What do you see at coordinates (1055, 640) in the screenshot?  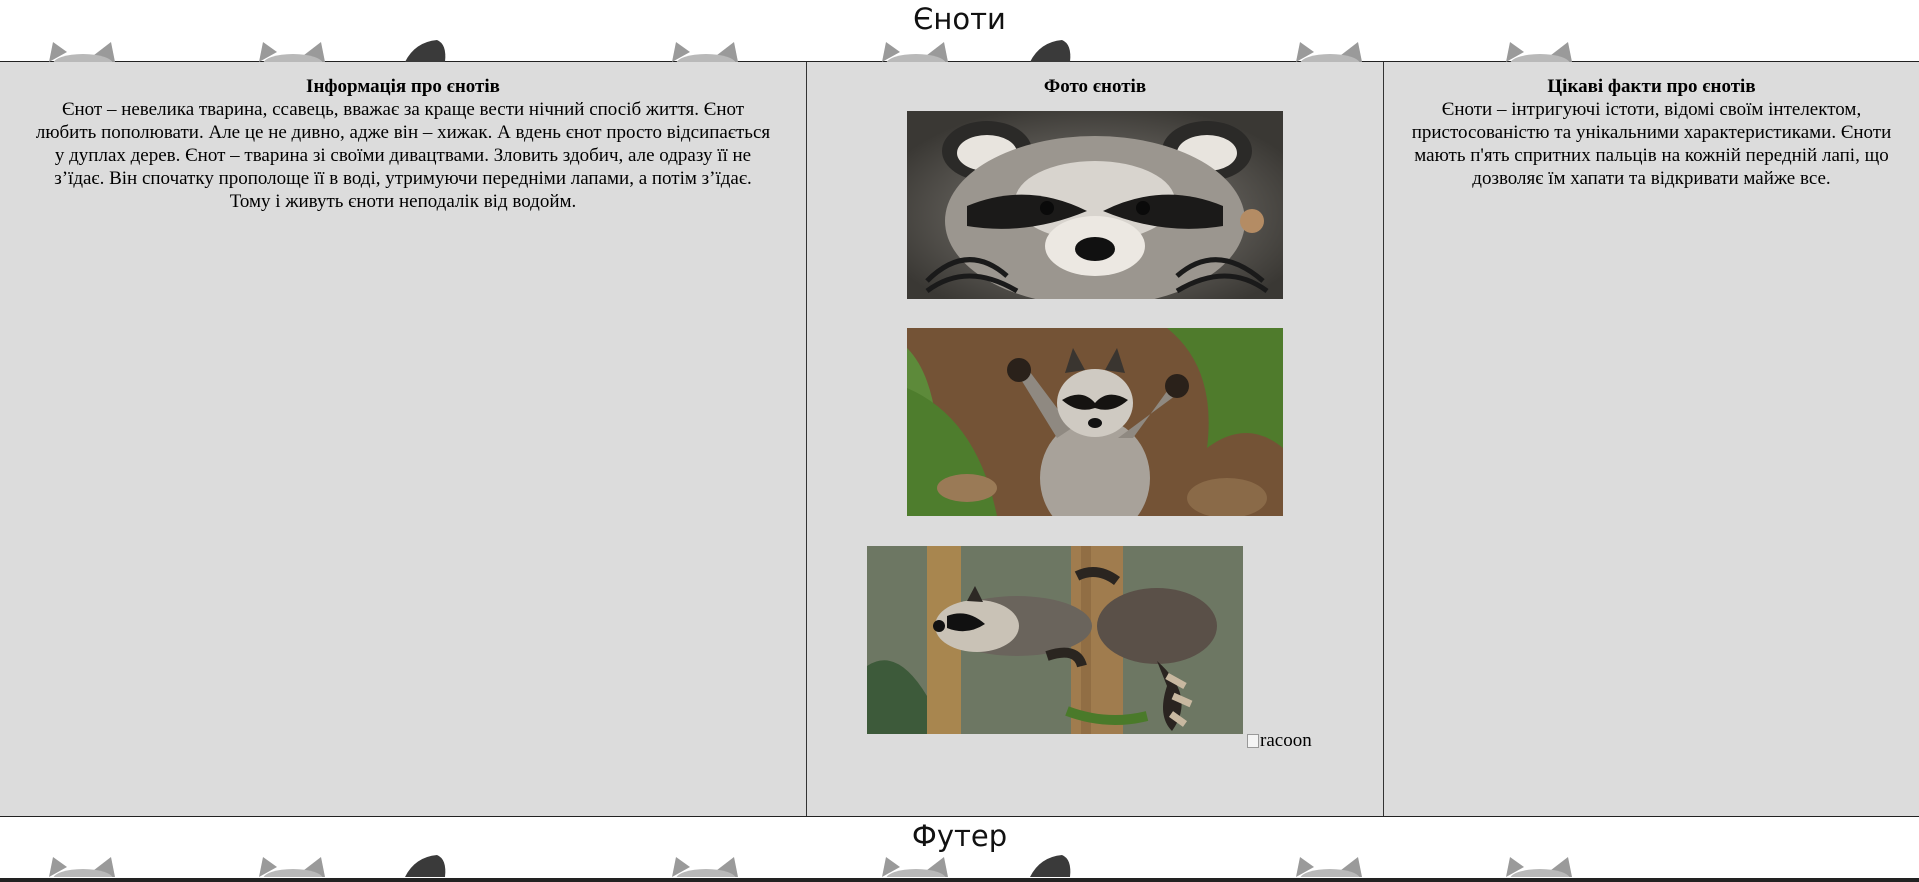 I see `raccoon-climbing-tree-photo` at bounding box center [1055, 640].